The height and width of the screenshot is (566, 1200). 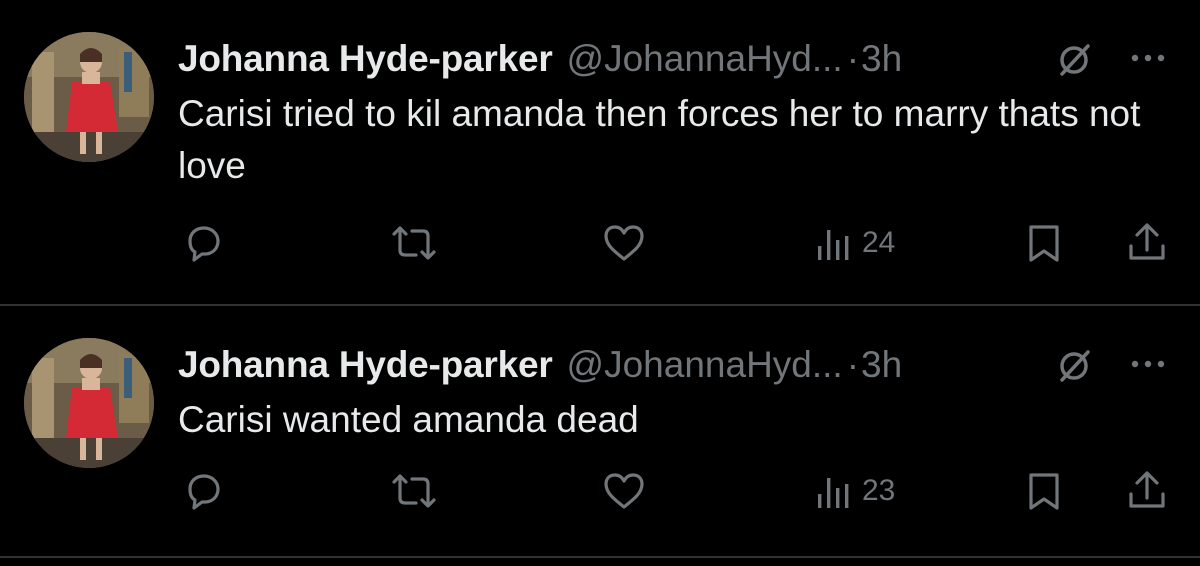 I want to click on tweet-text: Carisi wanted amanda dead, so click(x=408, y=419).